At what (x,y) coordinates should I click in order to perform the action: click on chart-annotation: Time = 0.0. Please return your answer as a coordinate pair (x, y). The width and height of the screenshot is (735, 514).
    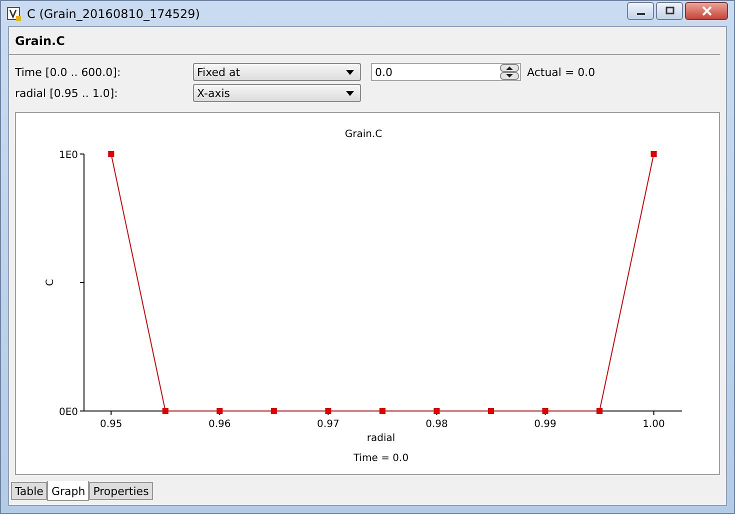
    Looking at the image, I should click on (381, 458).